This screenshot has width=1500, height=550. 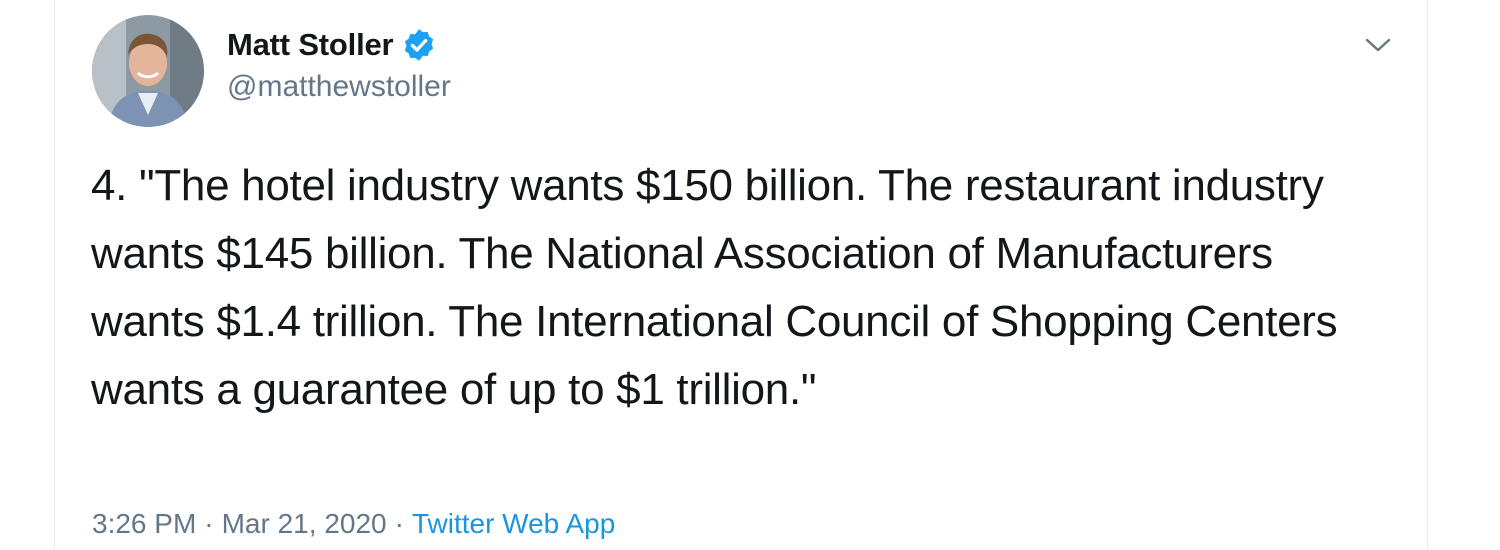 I want to click on tweet-author: Matt Stoller @matthewstoller, so click(x=339, y=63).